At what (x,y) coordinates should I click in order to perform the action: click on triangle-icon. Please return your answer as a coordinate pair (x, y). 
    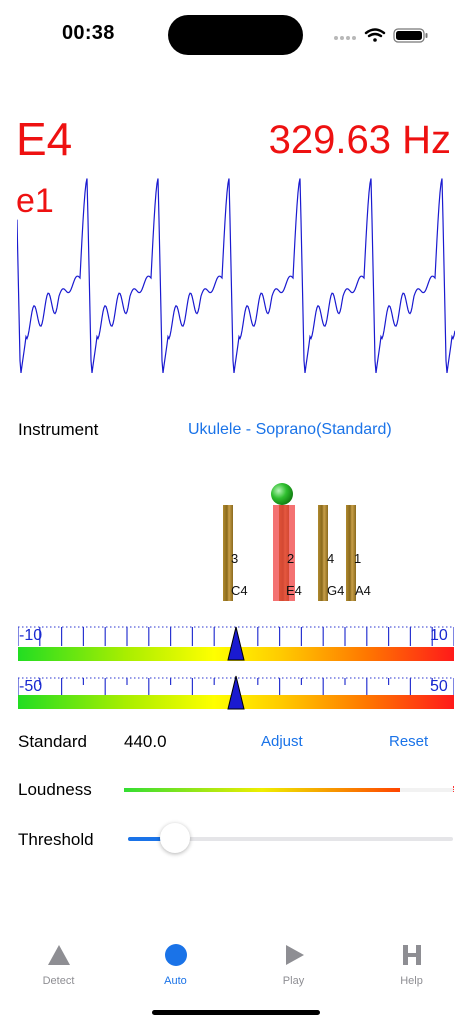
    Looking at the image, I should click on (58, 955).